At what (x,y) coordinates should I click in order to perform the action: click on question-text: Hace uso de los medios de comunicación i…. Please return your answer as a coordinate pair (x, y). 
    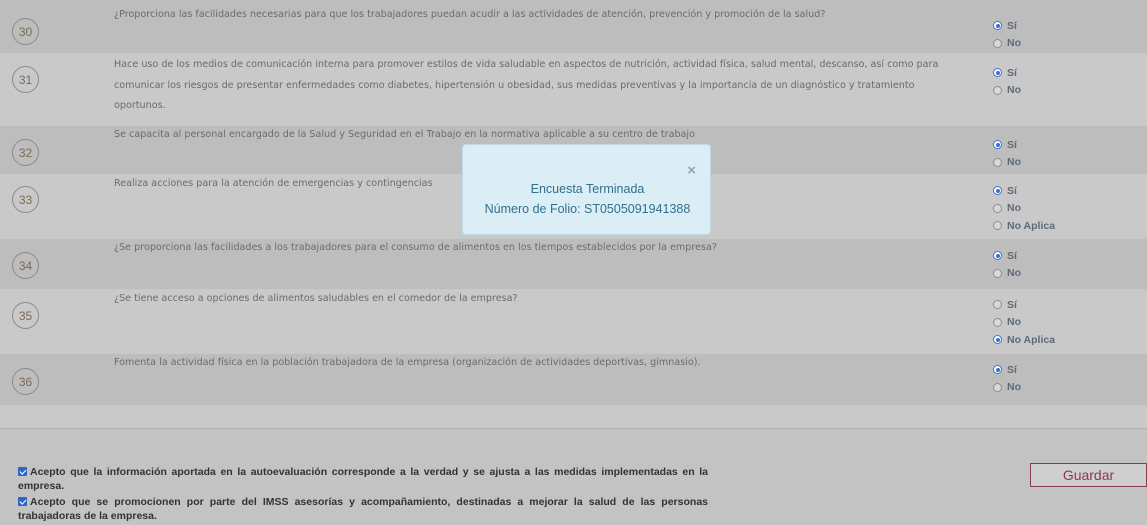
    Looking at the image, I should click on (526, 85).